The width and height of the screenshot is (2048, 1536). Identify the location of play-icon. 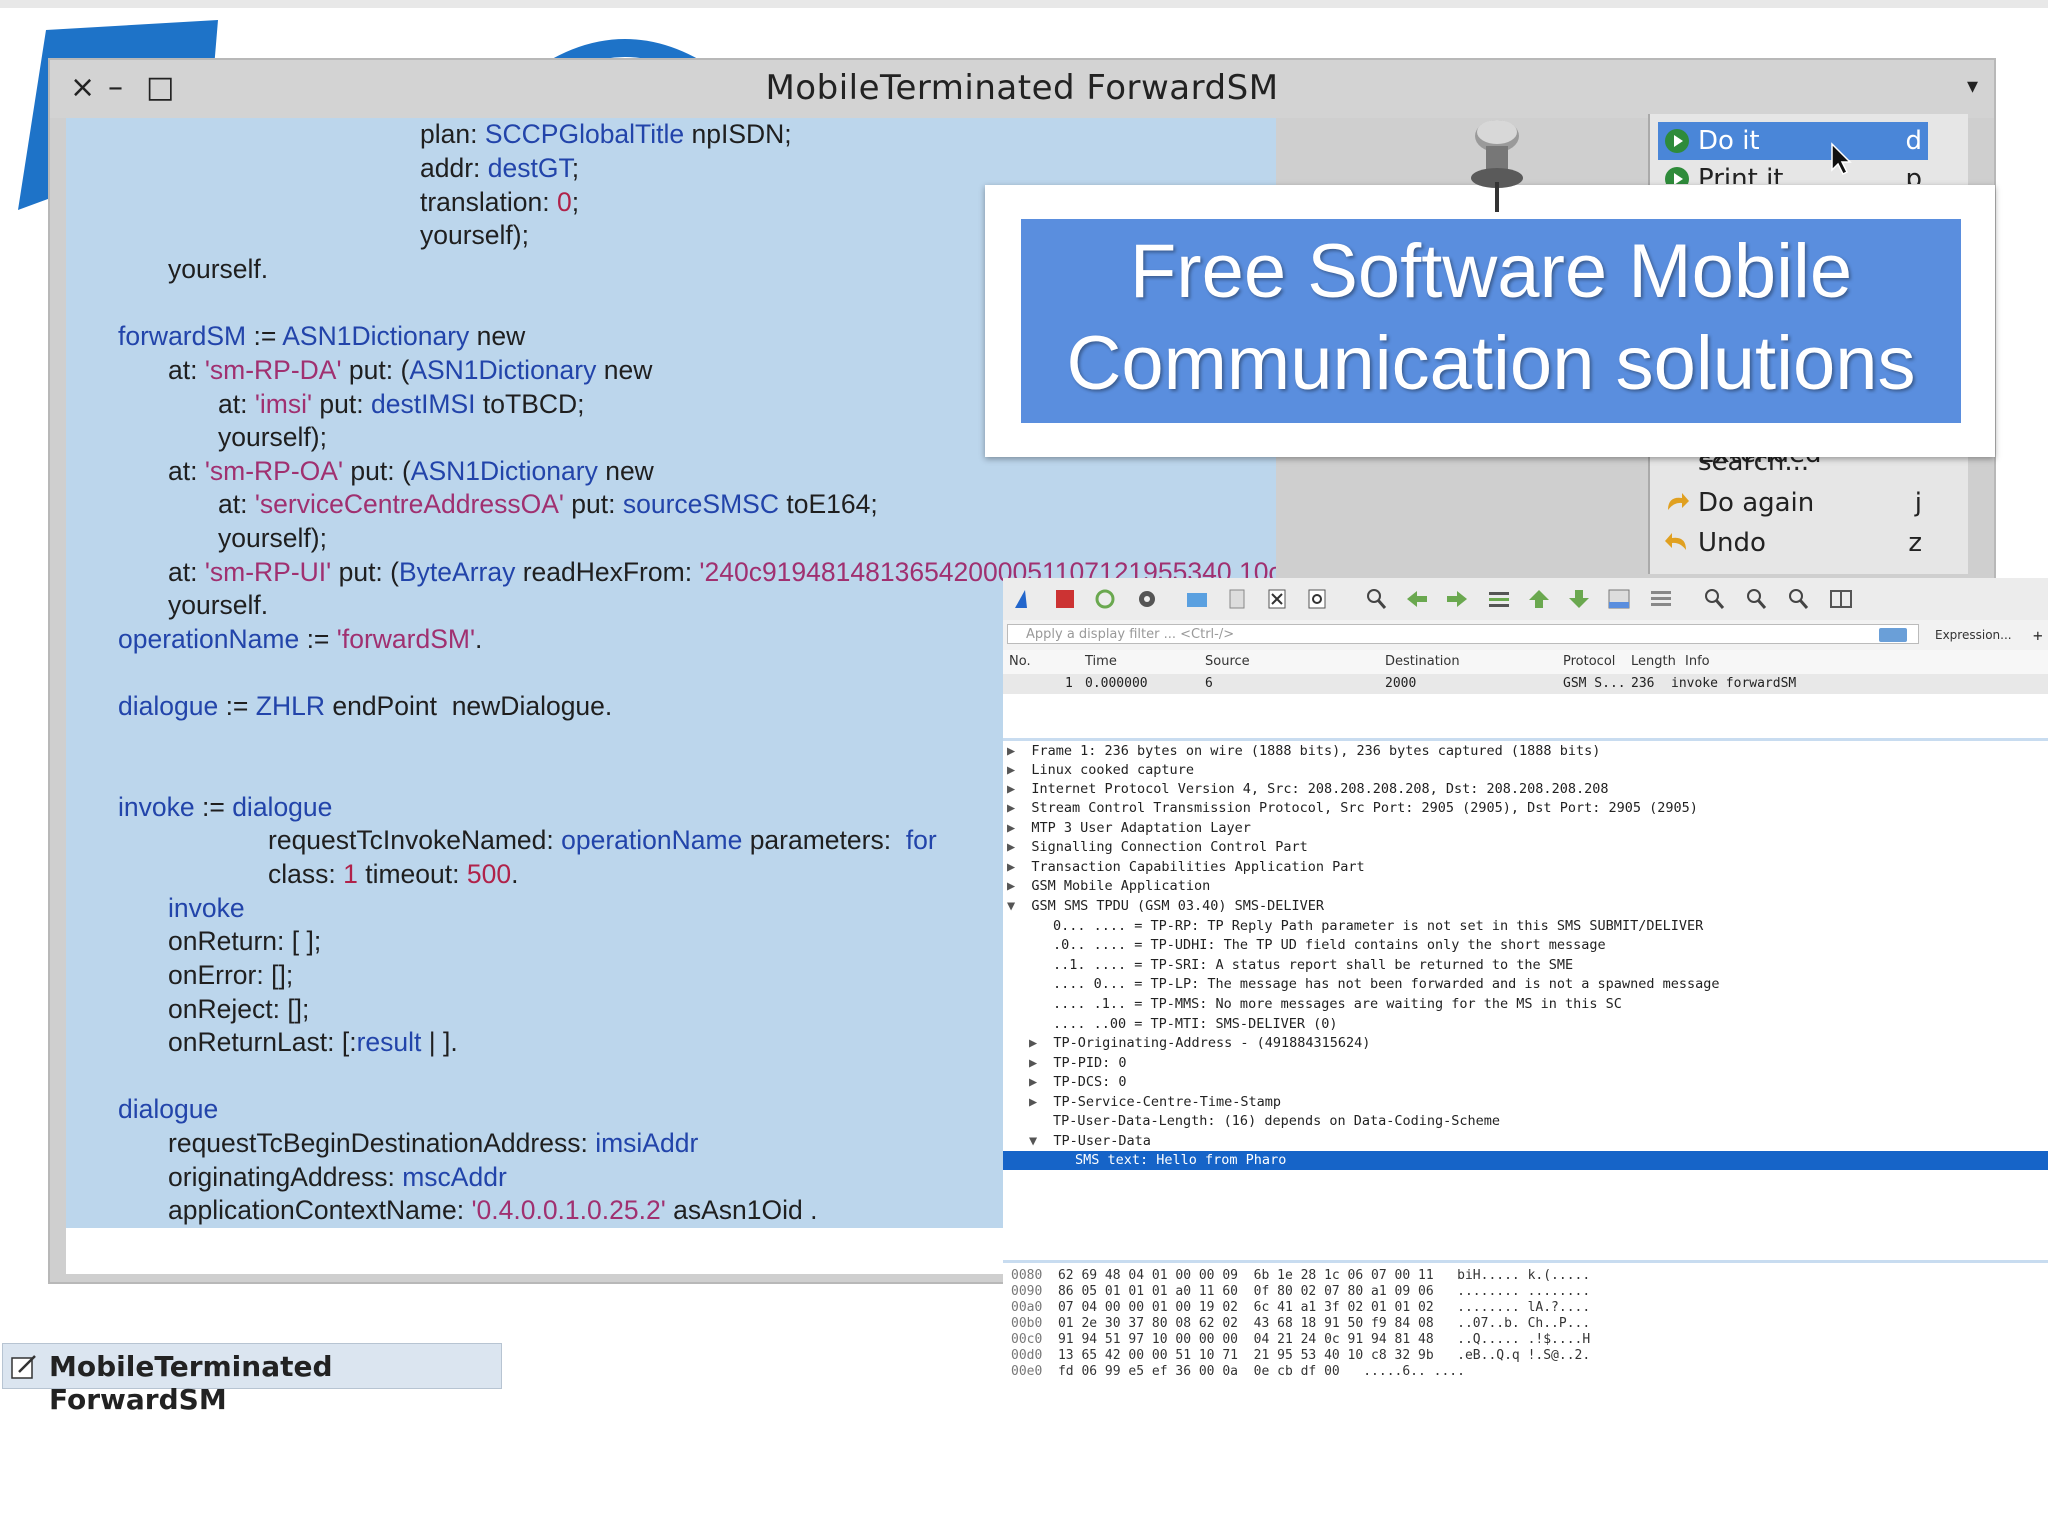
(1677, 175).